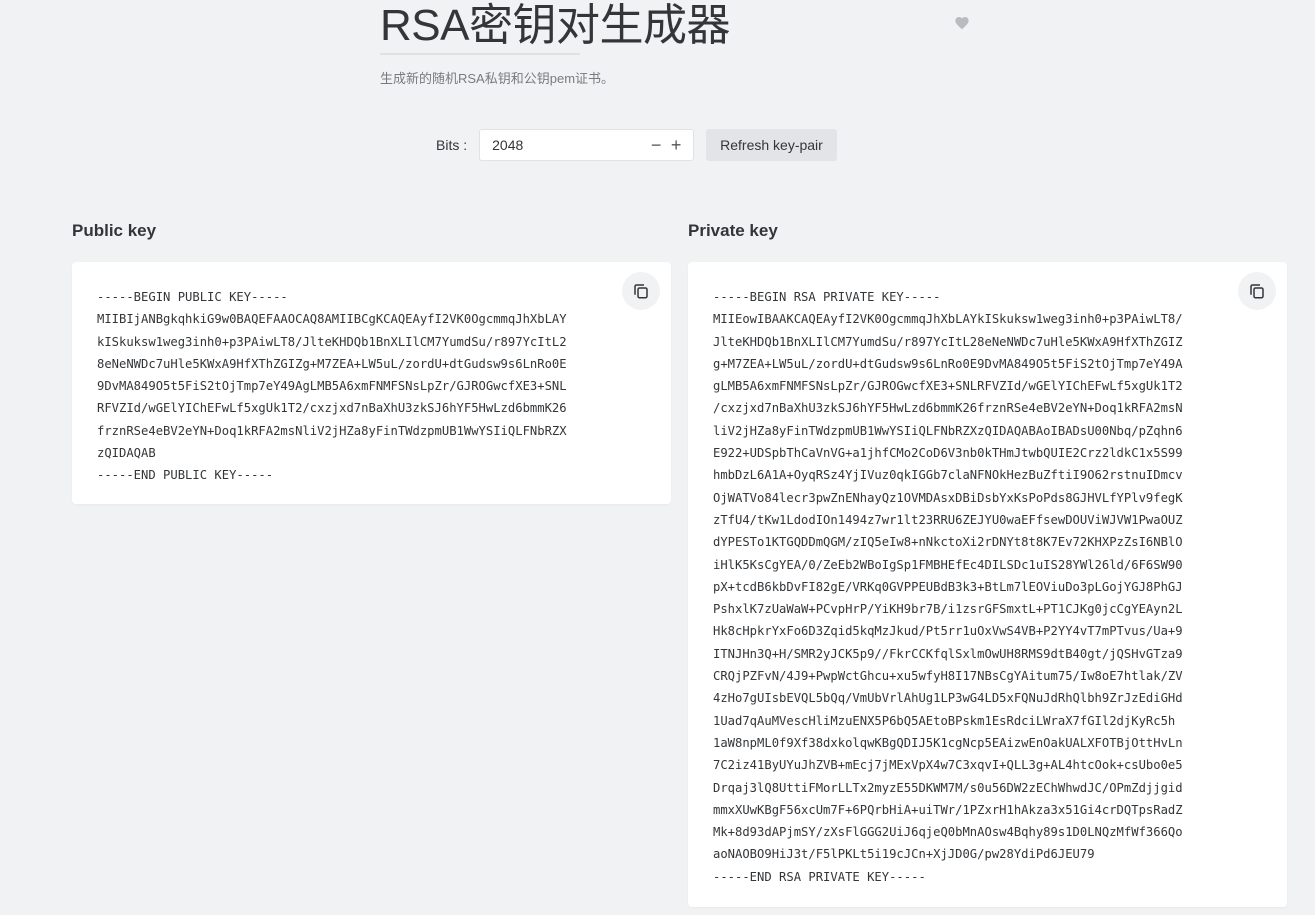 The image size is (1315, 915). I want to click on copy-public-key-button, so click(641, 291).